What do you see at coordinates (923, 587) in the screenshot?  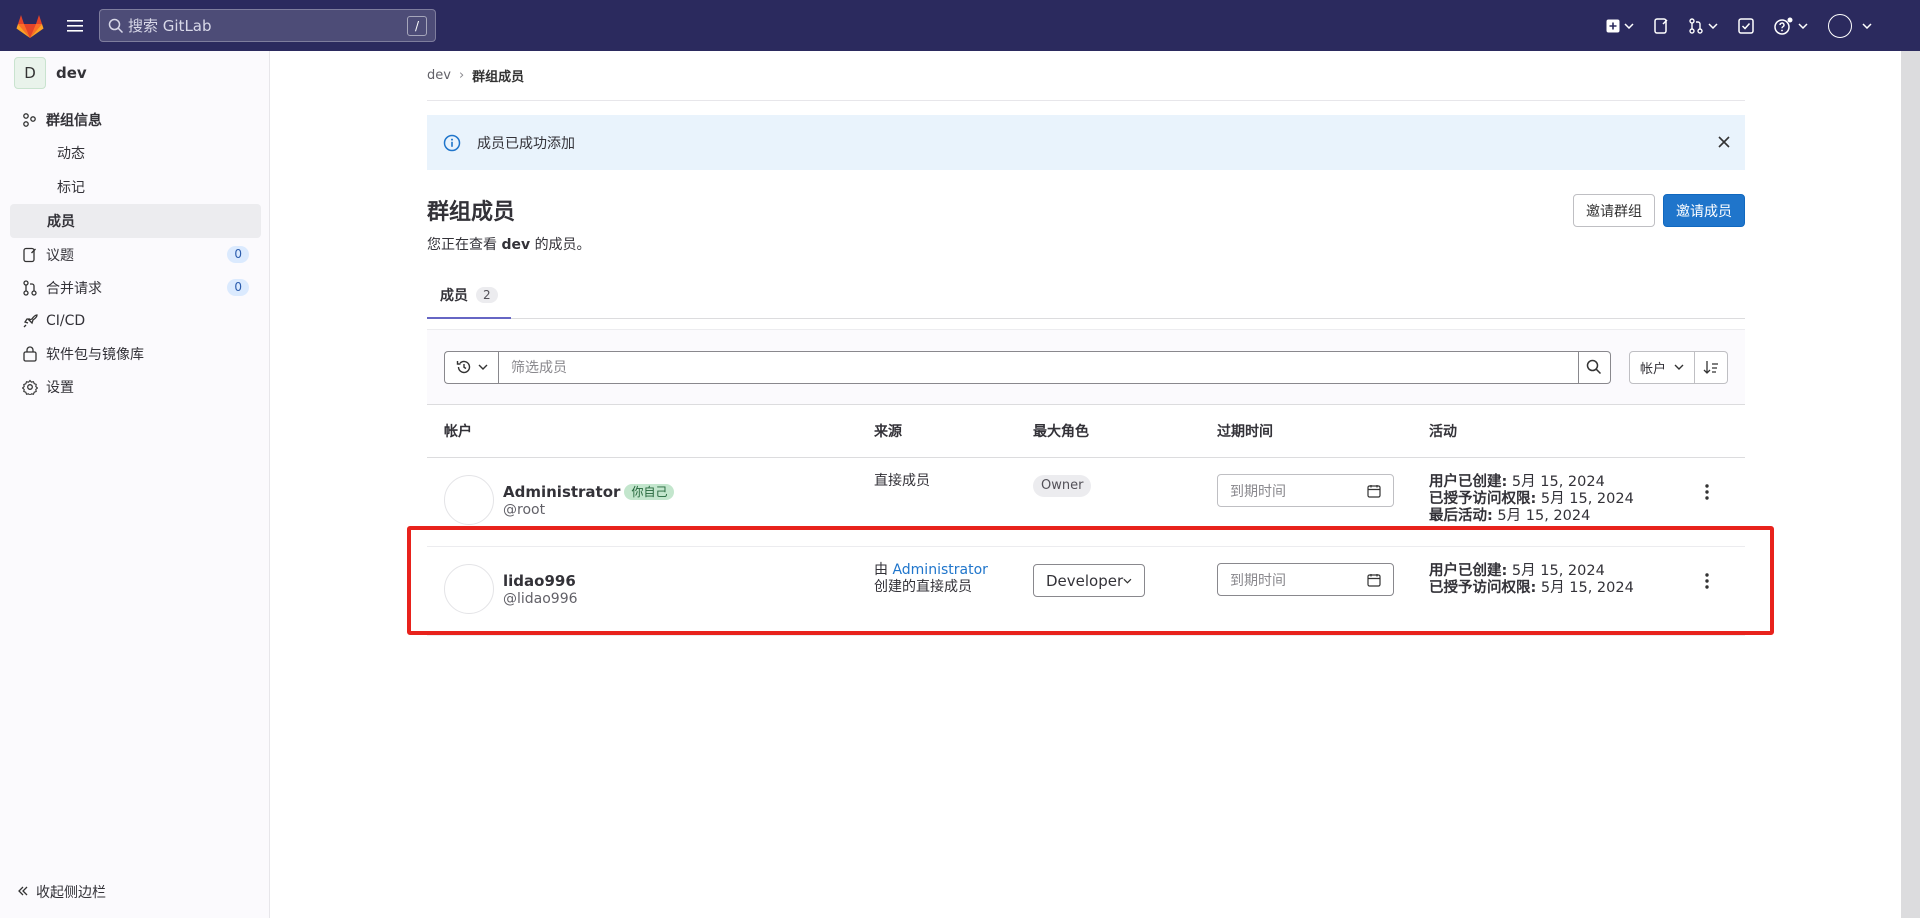 I see `source-suffix: 创建的直接成员` at bounding box center [923, 587].